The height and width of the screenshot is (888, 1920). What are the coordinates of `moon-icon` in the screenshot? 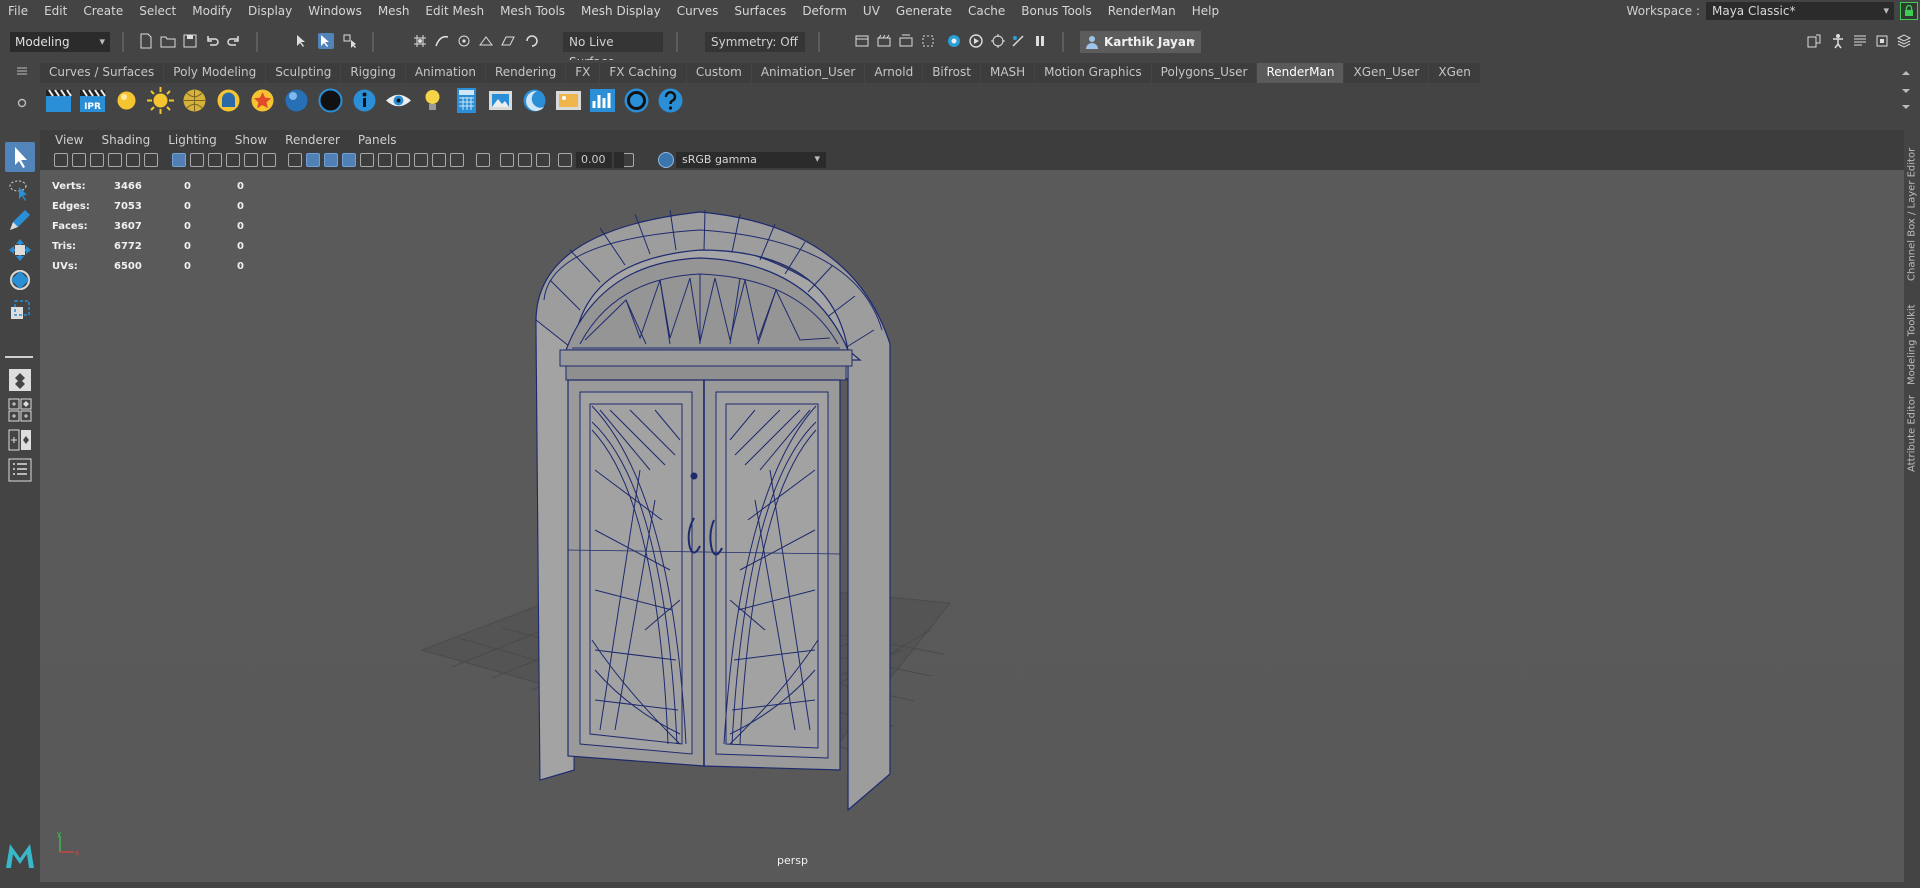 It's located at (534, 100).